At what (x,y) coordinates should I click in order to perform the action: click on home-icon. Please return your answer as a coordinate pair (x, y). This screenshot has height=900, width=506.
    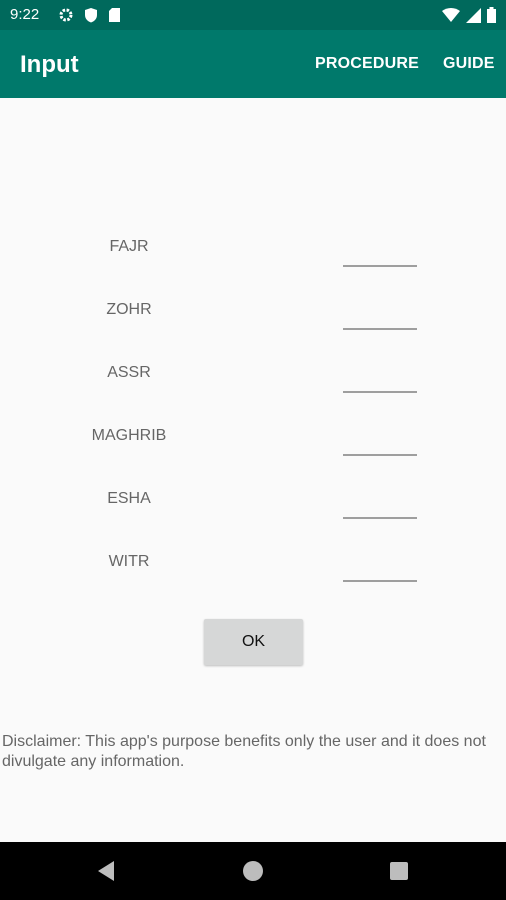
    Looking at the image, I should click on (253, 873).